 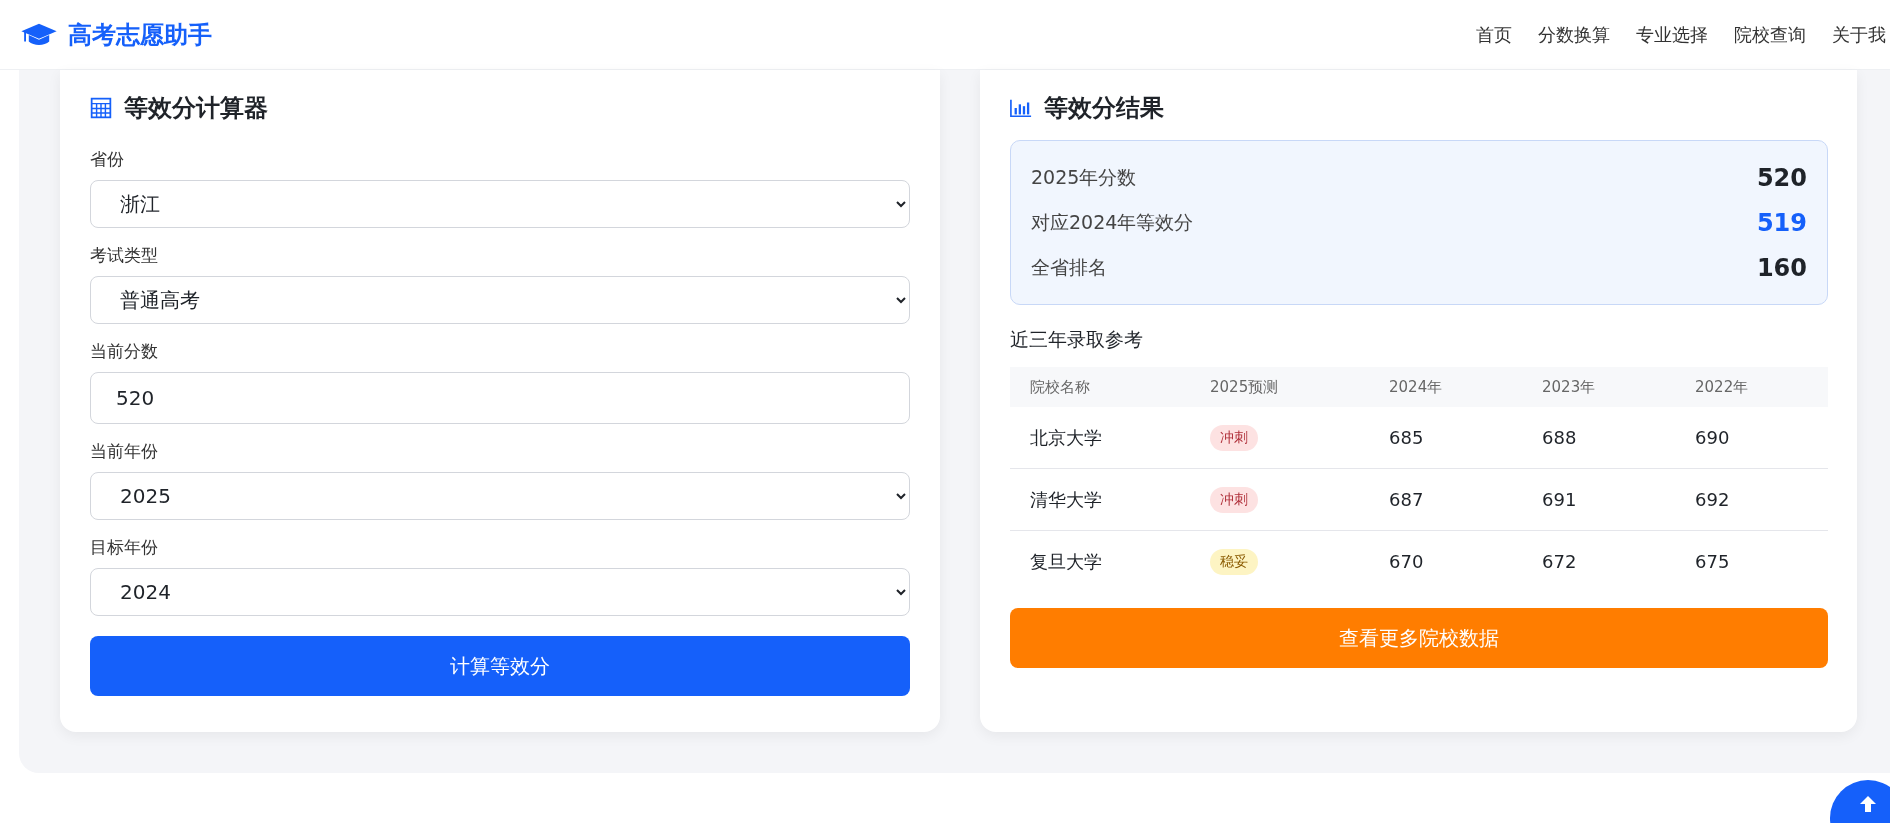 I want to click on column-header: 2024年, so click(x=1416, y=387).